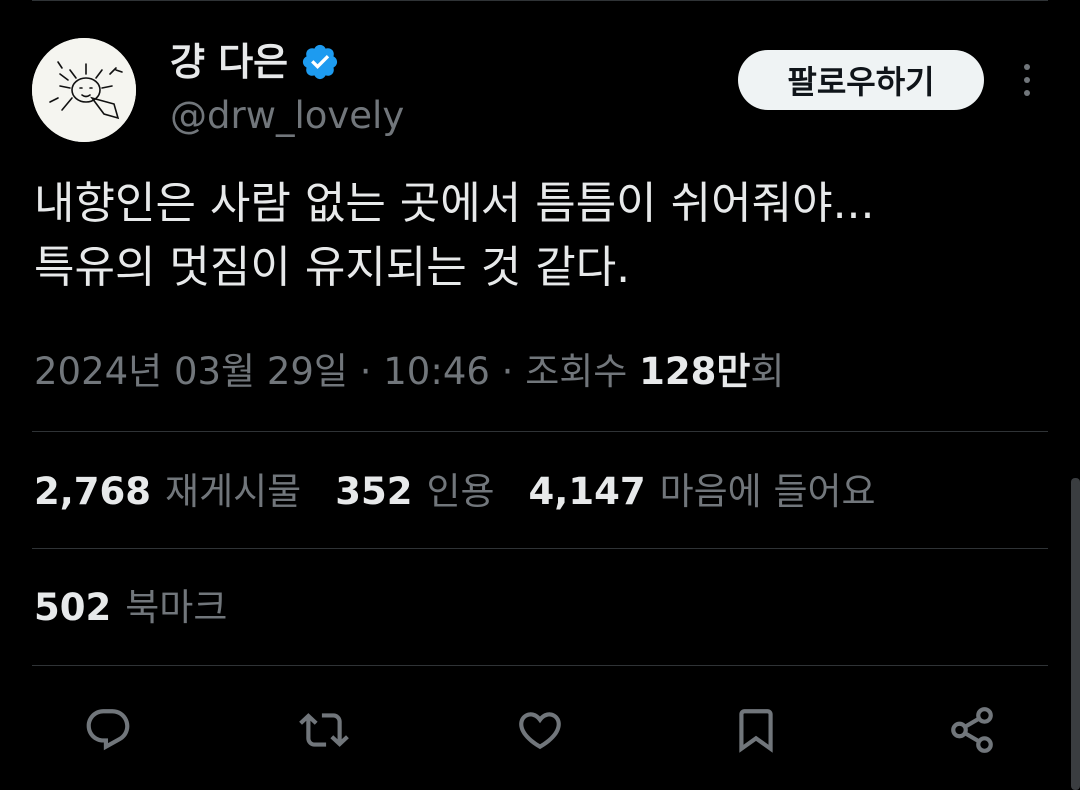  I want to click on views-label-post: 회, so click(767, 371).